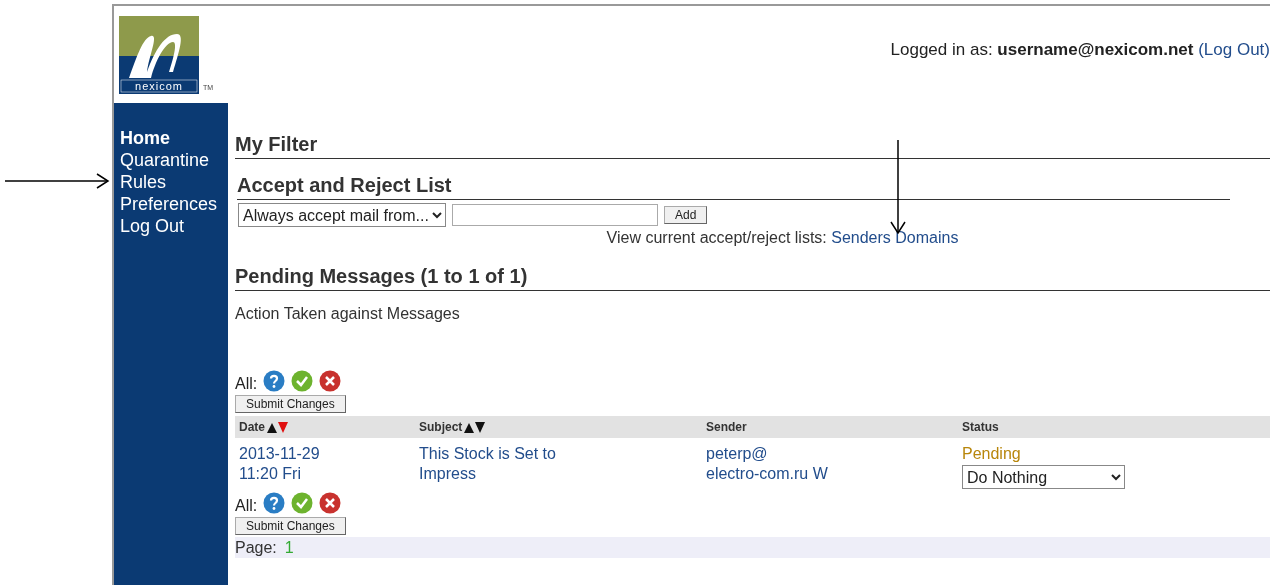  What do you see at coordinates (1042, 49) in the screenshot?
I see `login-status: Logged in as: username@nexicom.net` at bounding box center [1042, 49].